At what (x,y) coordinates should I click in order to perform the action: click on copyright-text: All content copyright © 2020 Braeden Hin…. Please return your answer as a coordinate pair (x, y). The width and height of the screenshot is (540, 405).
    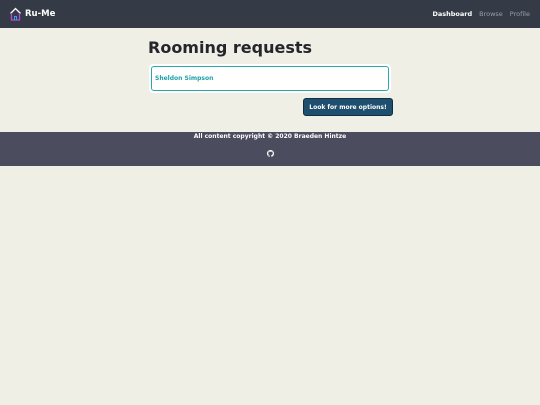
    Looking at the image, I should click on (270, 136).